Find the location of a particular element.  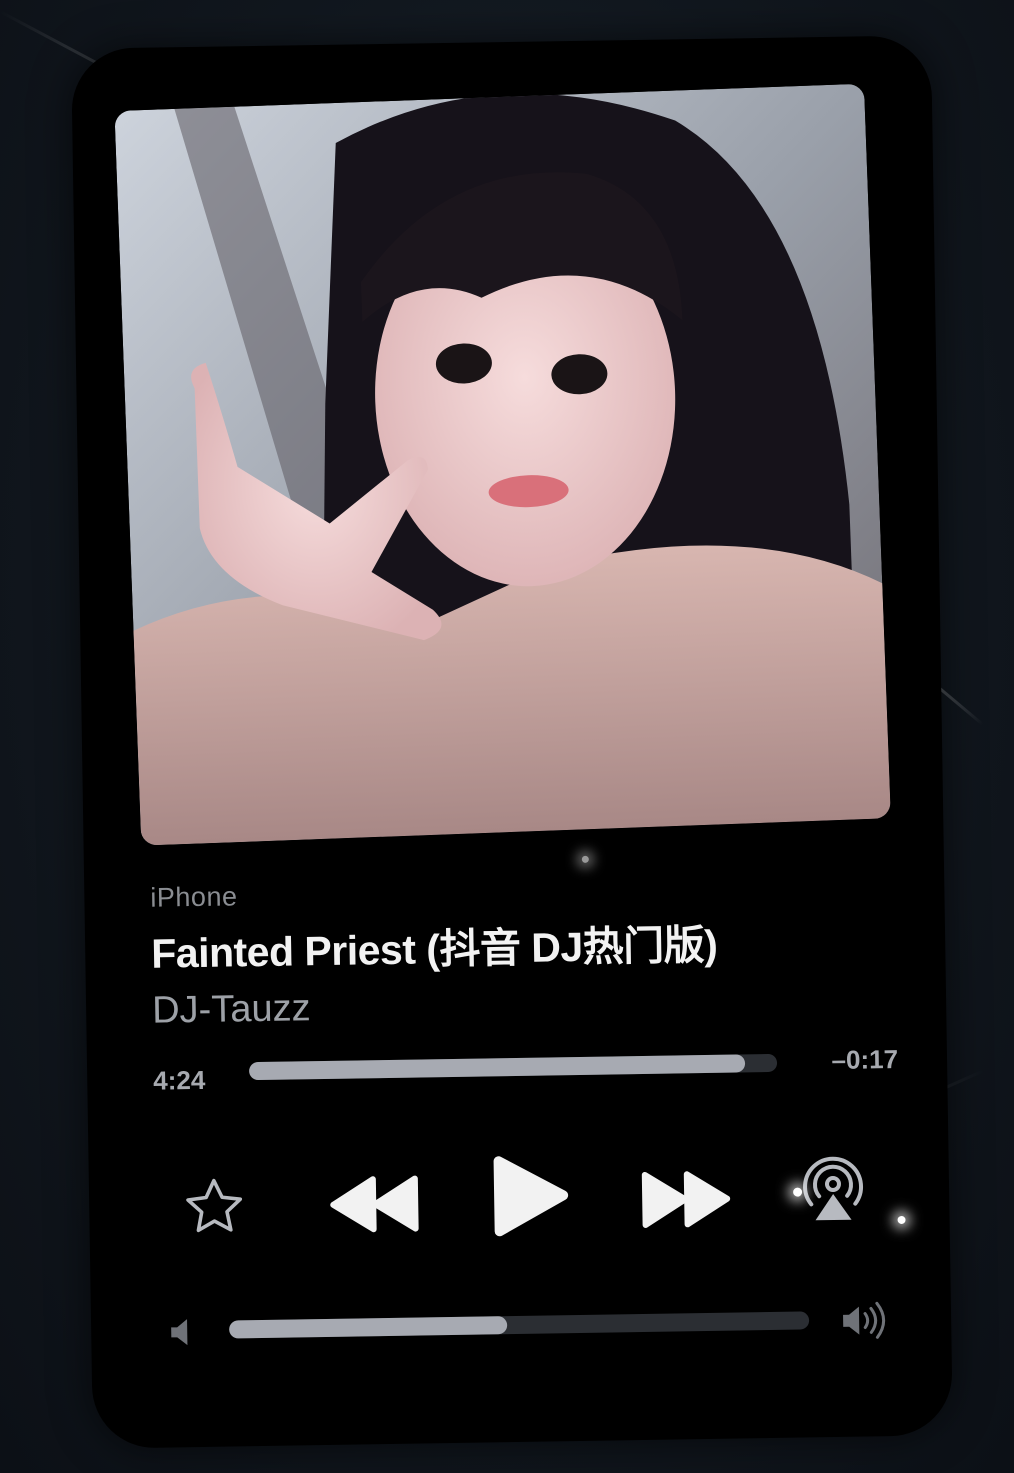

playback-progress: 4:24 –0:17 is located at coordinates (525, 1071).